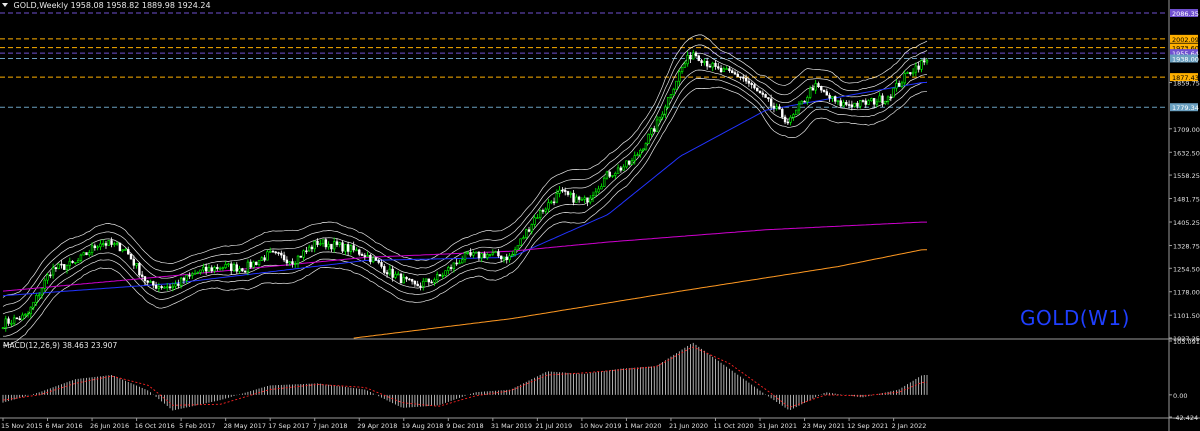  Describe the element at coordinates (1075, 318) in the screenshot. I see `symbol-watermark: GOLD(W1)` at that location.